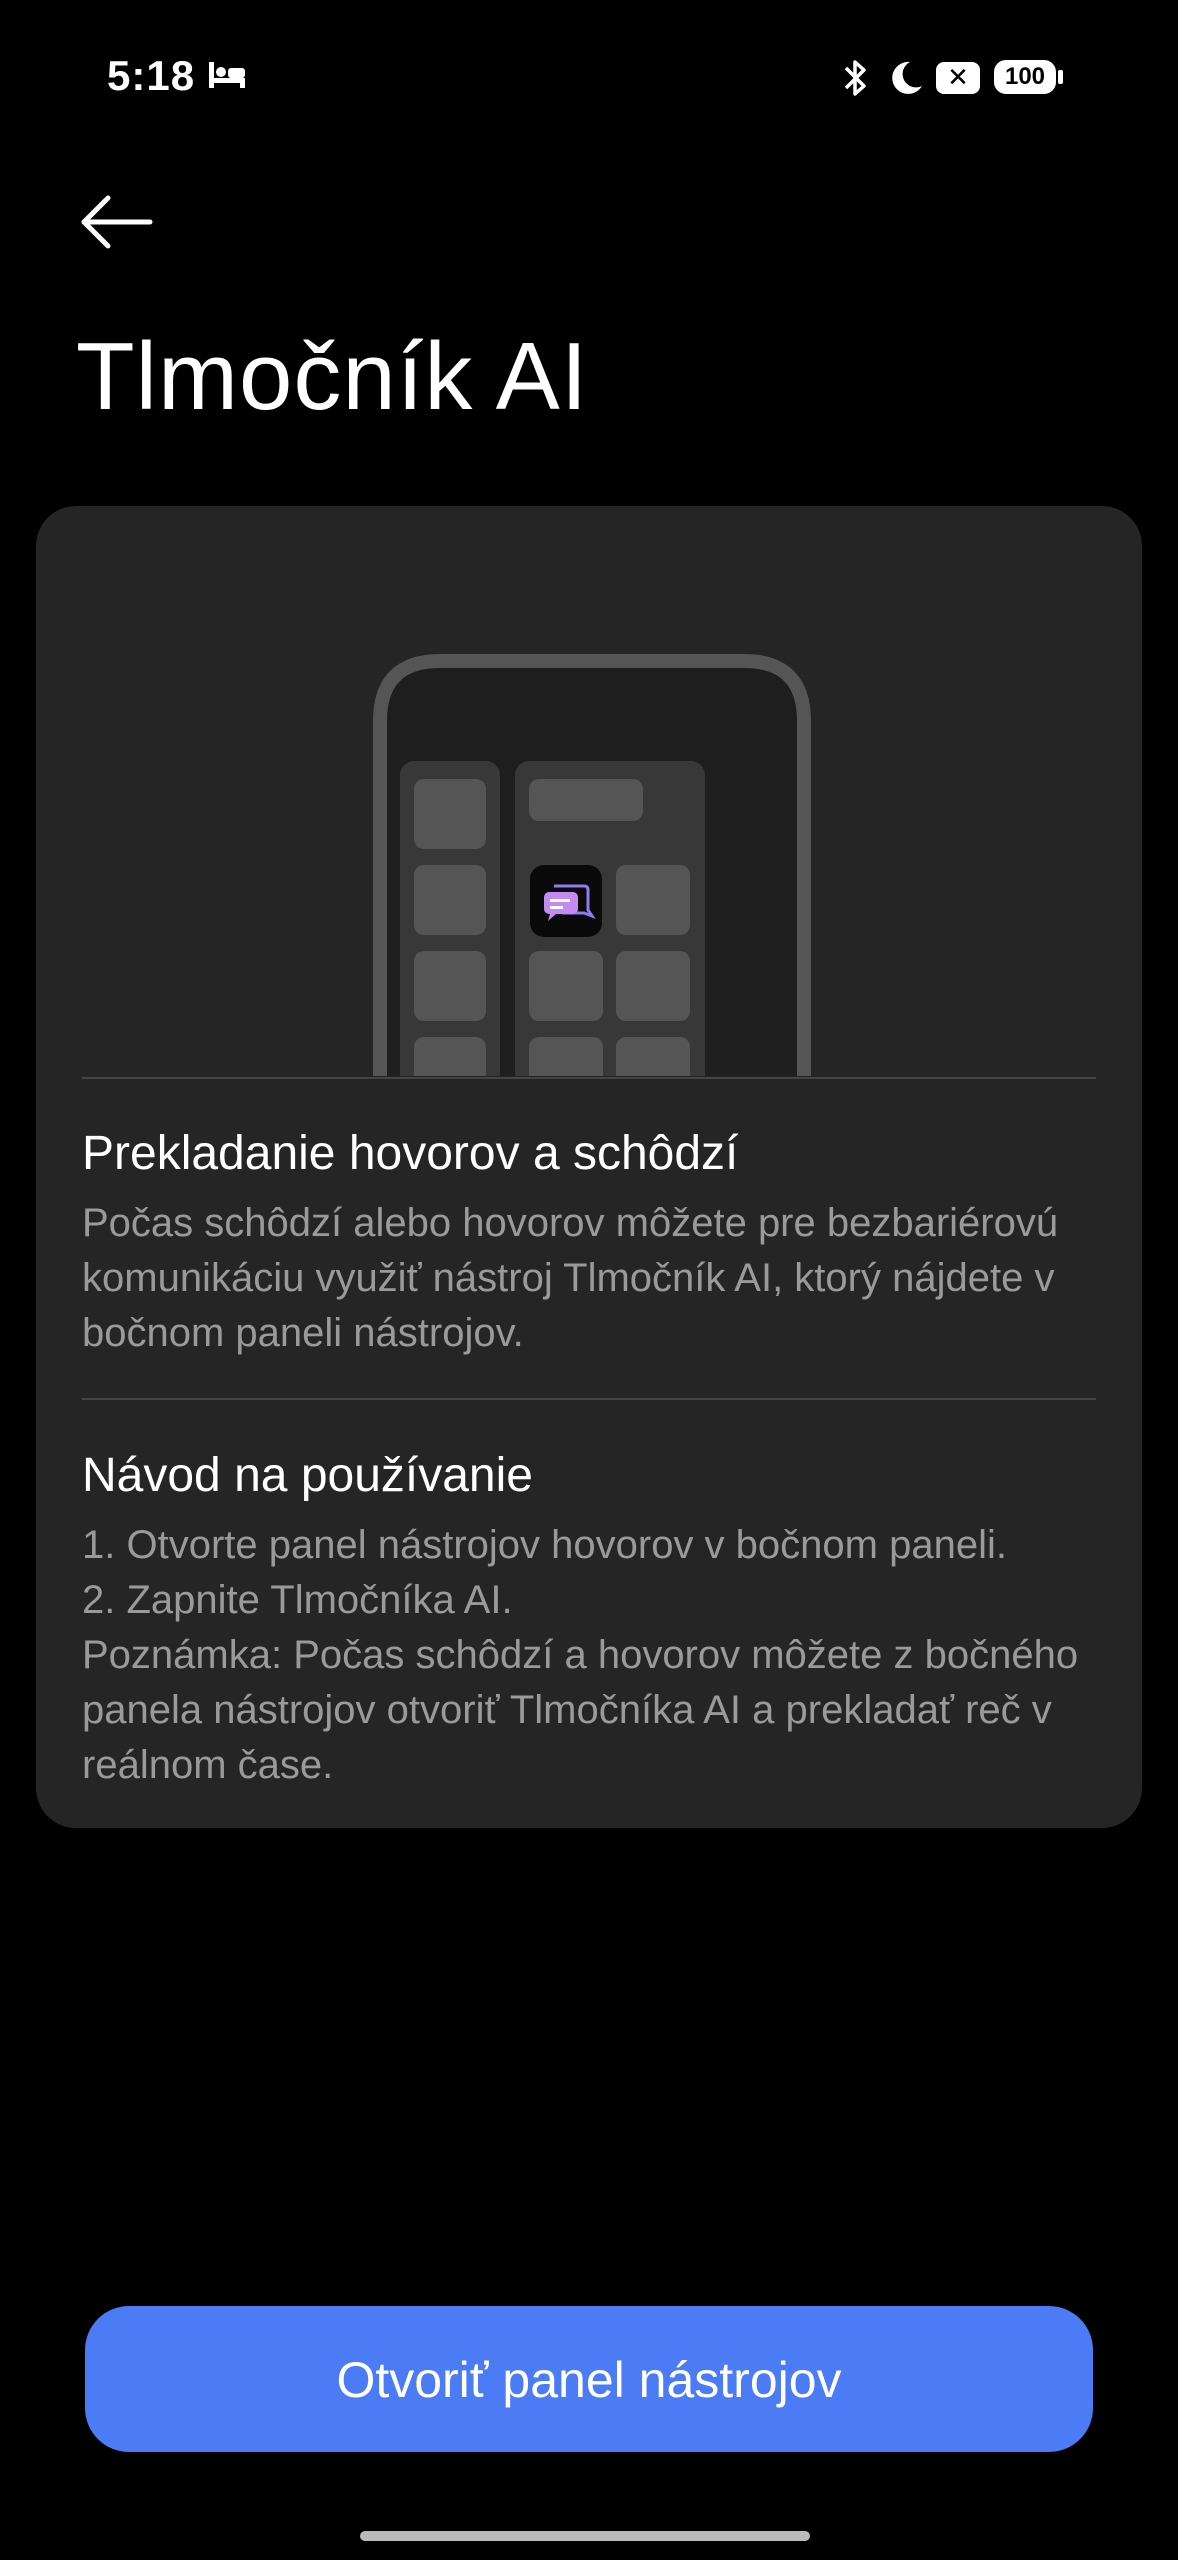 The height and width of the screenshot is (2560, 1178). Describe the element at coordinates (958, 78) in the screenshot. I see `close-box-icon: ✕` at that location.